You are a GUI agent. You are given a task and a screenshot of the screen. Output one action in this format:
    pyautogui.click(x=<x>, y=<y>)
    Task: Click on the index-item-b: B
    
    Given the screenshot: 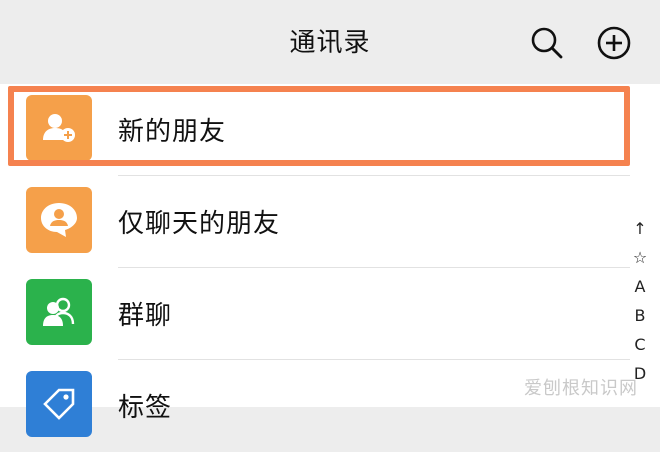 What is the action you would take?
    pyautogui.click(x=640, y=315)
    